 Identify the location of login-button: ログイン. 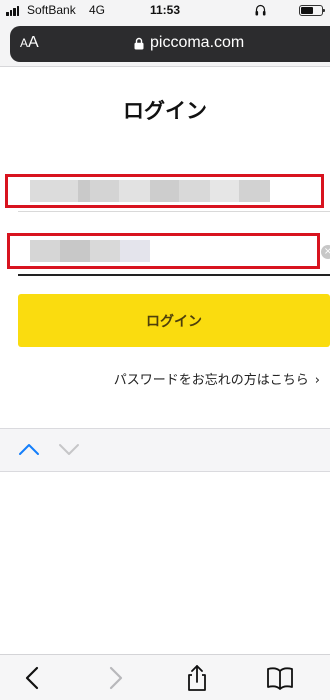
(174, 320).